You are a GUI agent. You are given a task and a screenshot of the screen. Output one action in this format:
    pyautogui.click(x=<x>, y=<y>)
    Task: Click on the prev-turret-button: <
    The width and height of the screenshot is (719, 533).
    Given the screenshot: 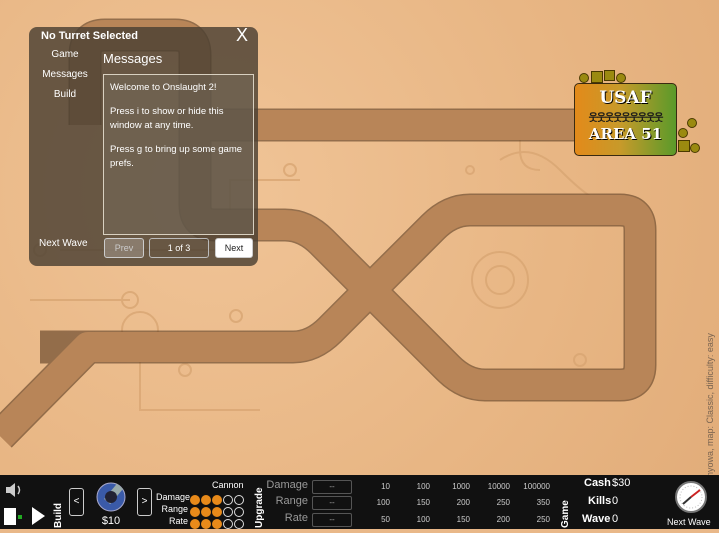 What is the action you would take?
    pyautogui.click(x=76, y=502)
    